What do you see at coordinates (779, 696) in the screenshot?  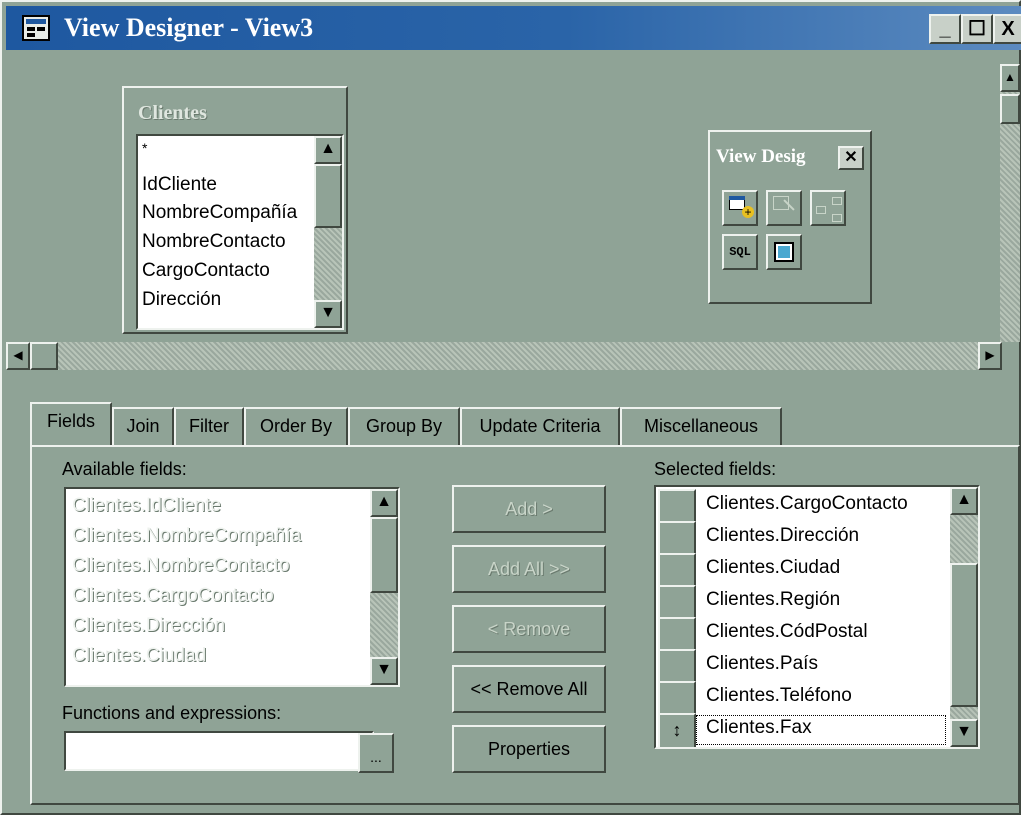 I see `list-item: Clientes.Teléfono` at bounding box center [779, 696].